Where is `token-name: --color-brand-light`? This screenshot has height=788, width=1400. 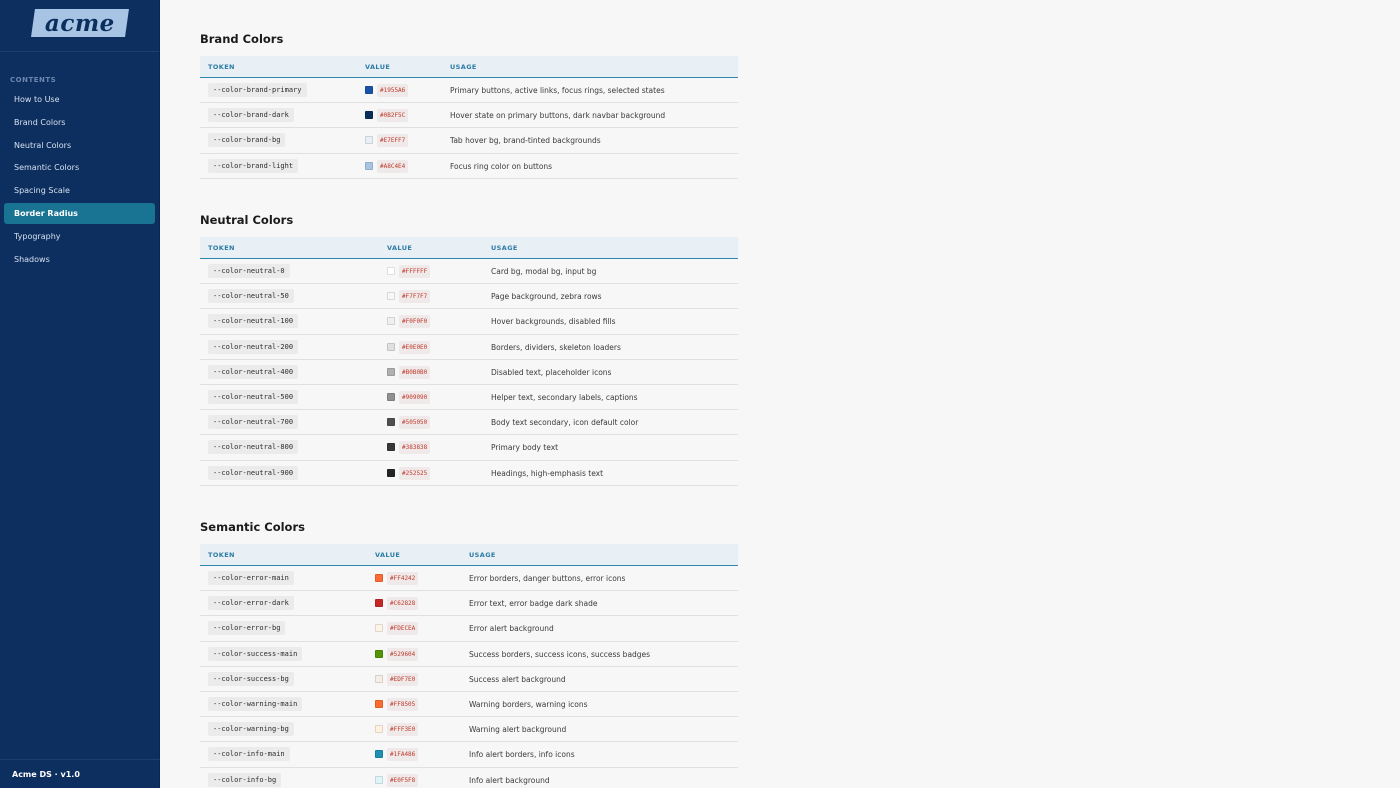 token-name: --color-brand-light is located at coordinates (253, 165).